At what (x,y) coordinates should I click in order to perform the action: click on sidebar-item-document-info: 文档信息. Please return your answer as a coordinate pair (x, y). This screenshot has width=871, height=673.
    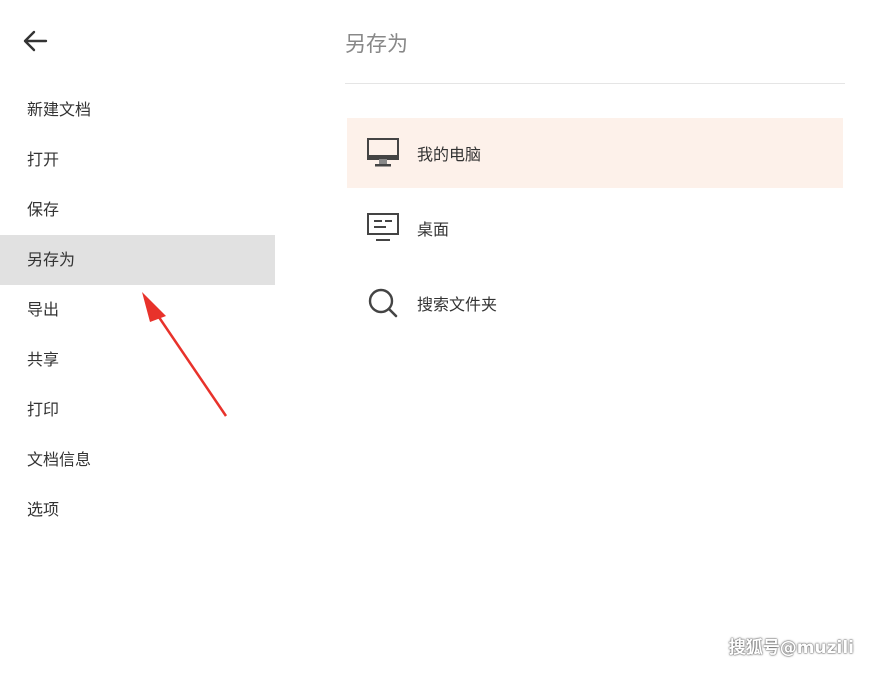
    Looking at the image, I should click on (137, 460).